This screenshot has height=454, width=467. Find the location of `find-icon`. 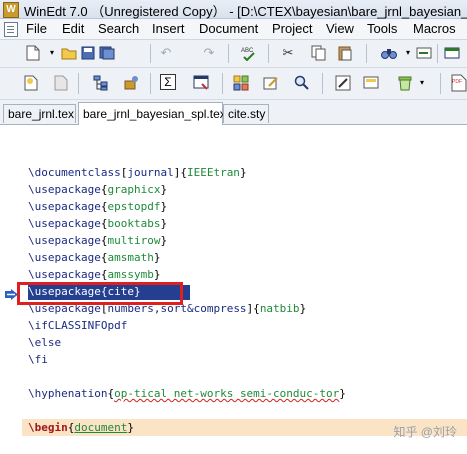

find-icon is located at coordinates (389, 53).